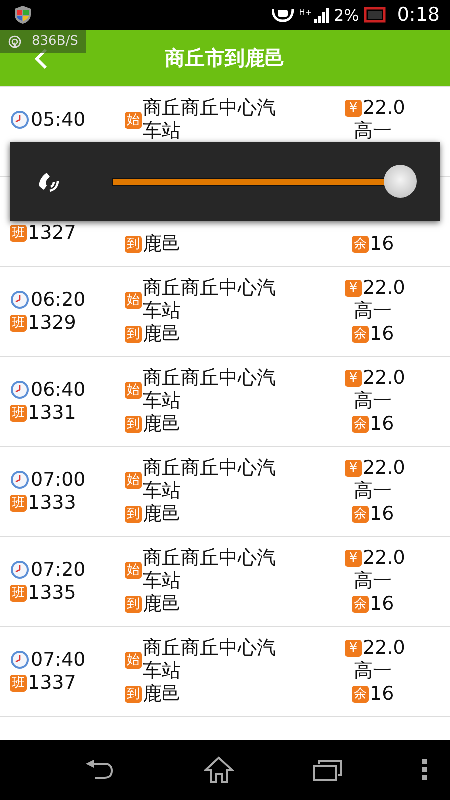  I want to click on net-speed: 836B/S, so click(55, 41).